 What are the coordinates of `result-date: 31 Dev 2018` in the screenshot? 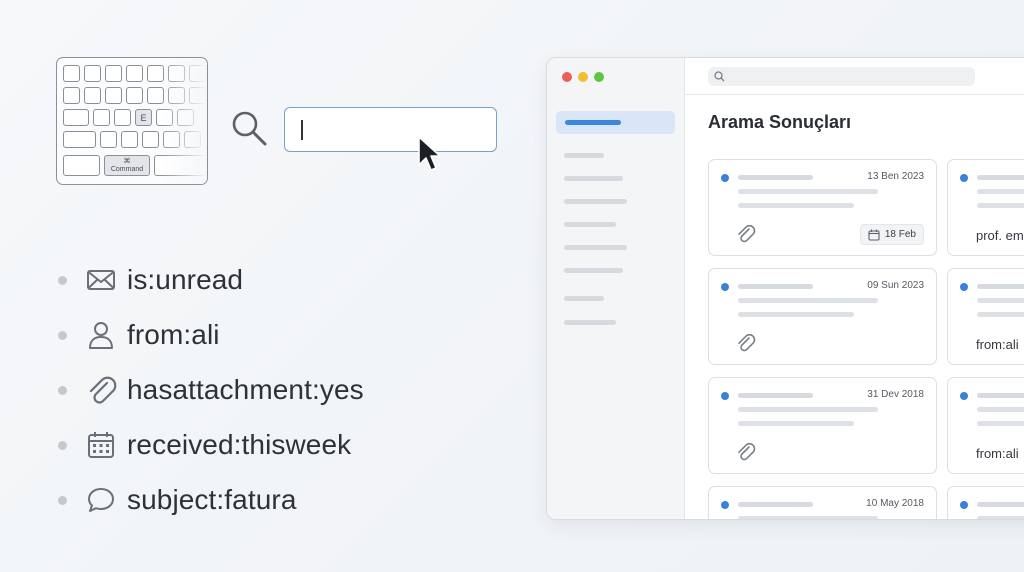 It's located at (895, 394).